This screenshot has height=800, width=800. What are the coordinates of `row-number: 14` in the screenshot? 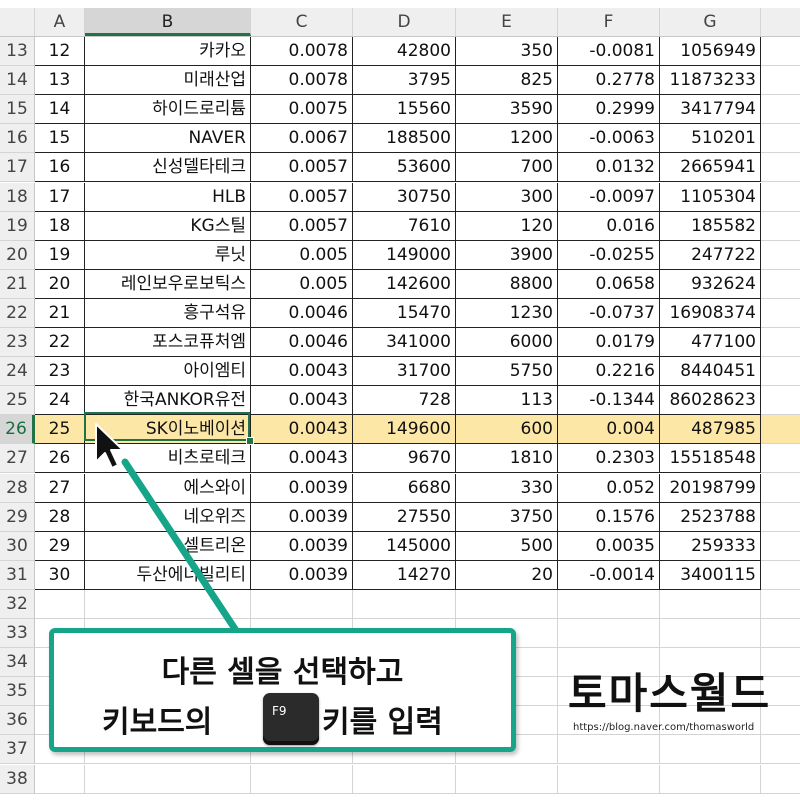 It's located at (17, 80).